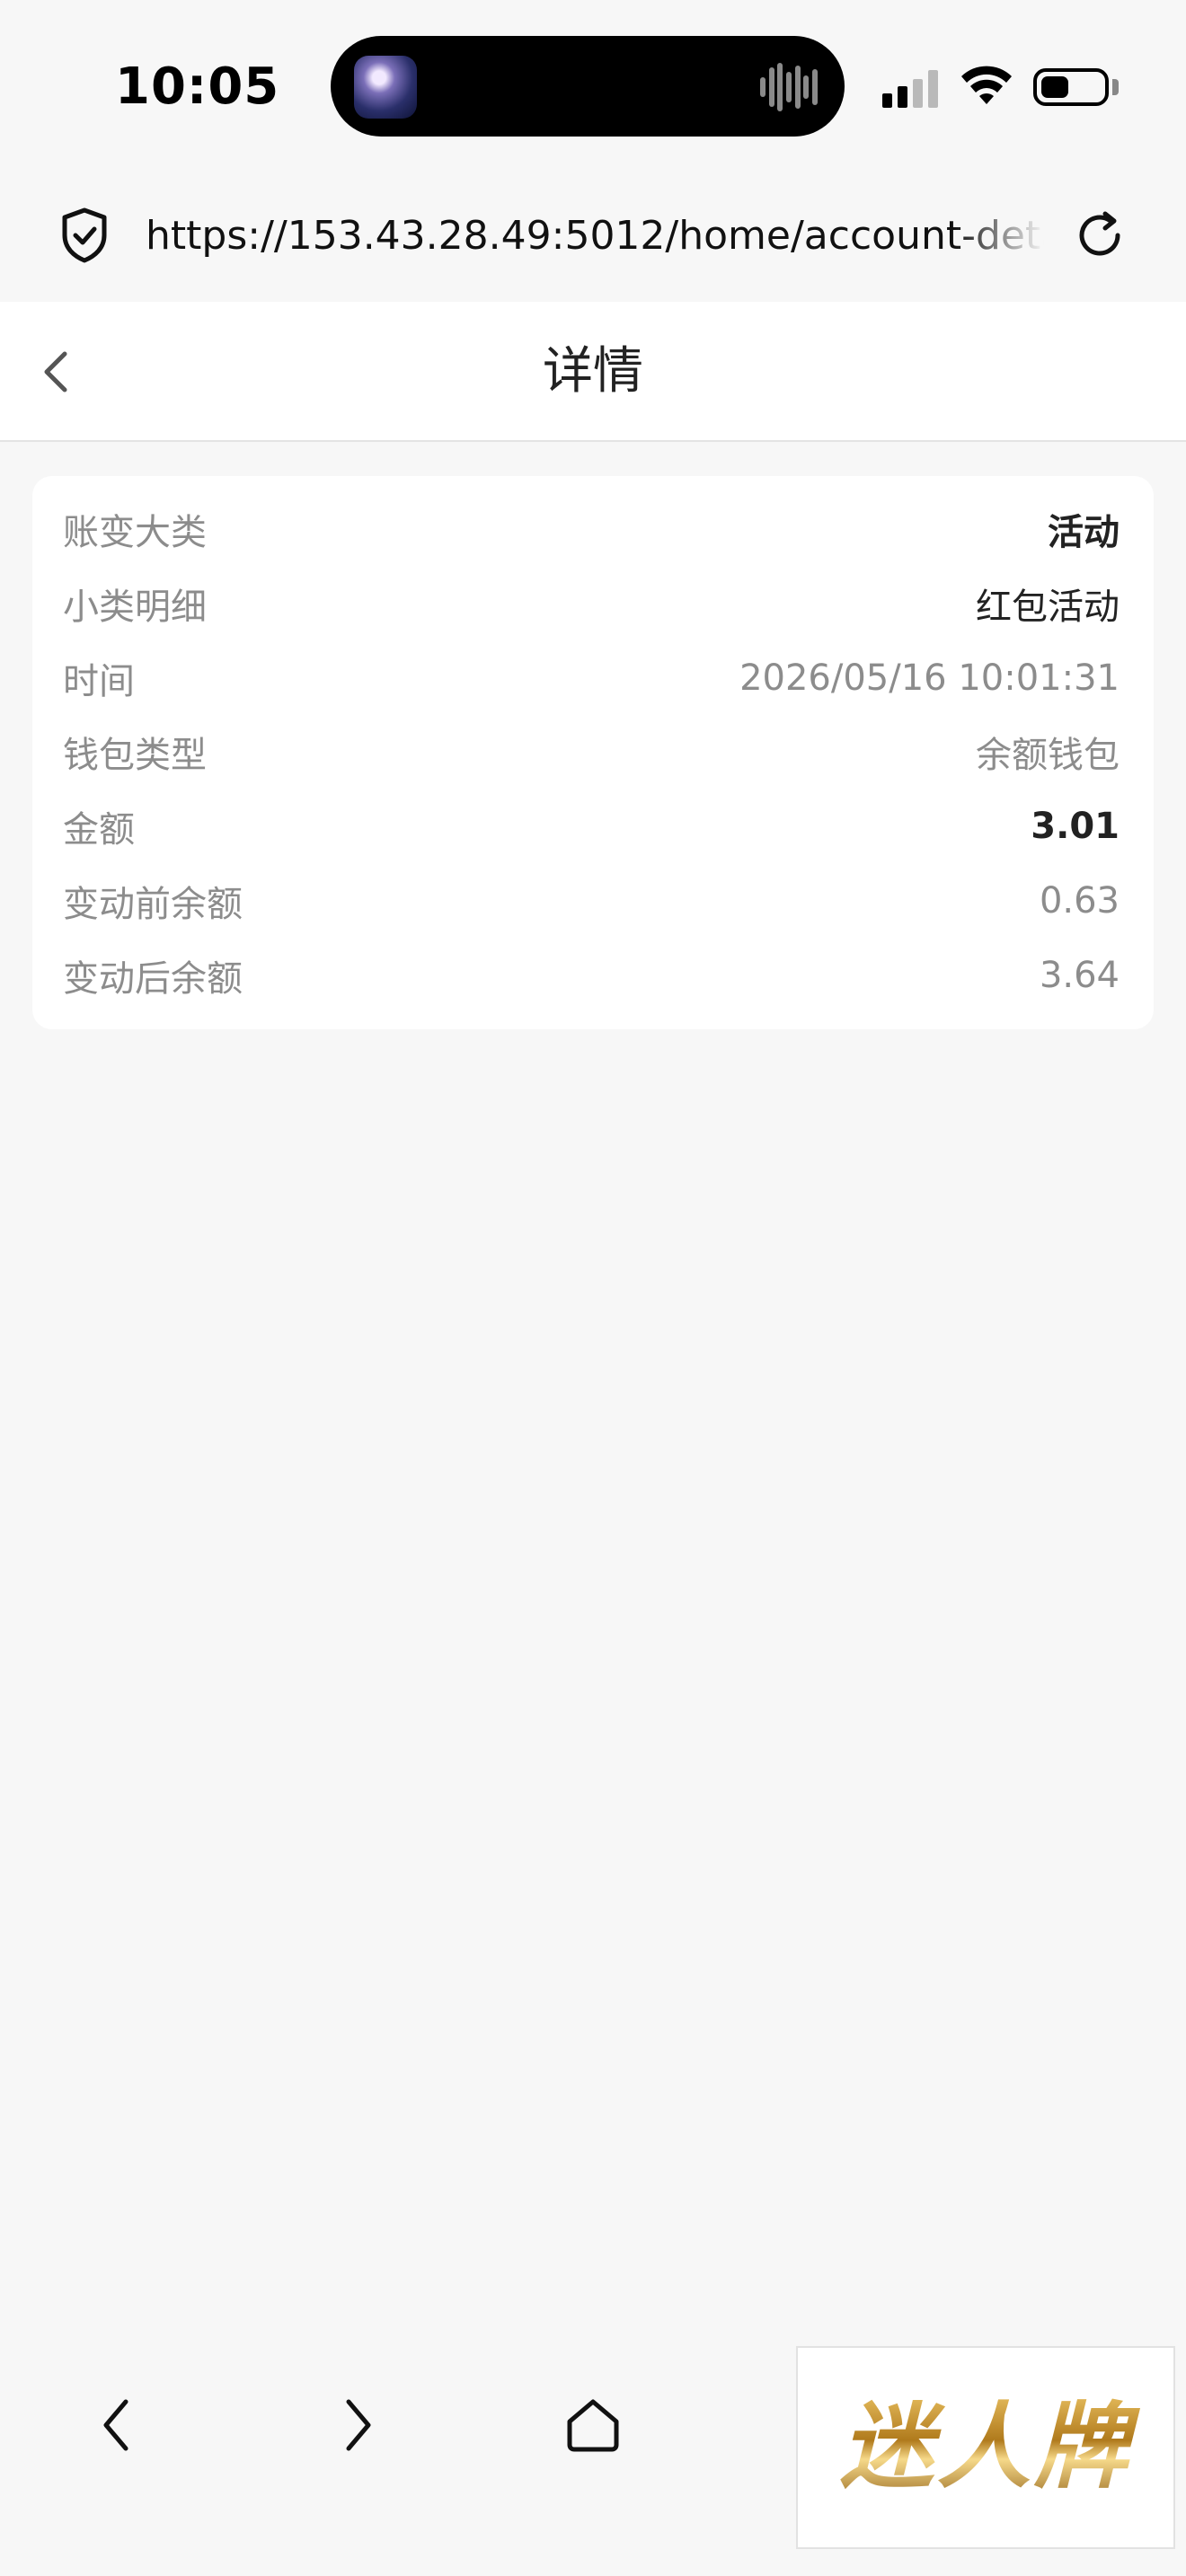 This screenshot has width=1186, height=2576. I want to click on signal-icon, so click(912, 88).